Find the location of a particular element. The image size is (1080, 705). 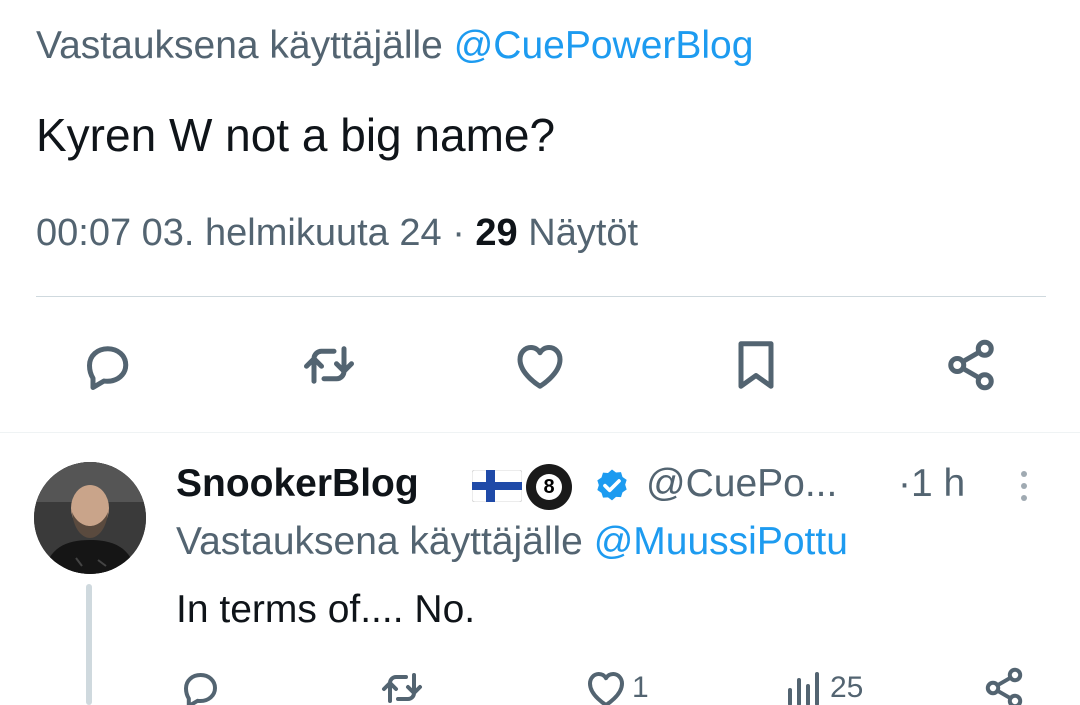

eight-ball-icon: 8 is located at coordinates (549, 487).